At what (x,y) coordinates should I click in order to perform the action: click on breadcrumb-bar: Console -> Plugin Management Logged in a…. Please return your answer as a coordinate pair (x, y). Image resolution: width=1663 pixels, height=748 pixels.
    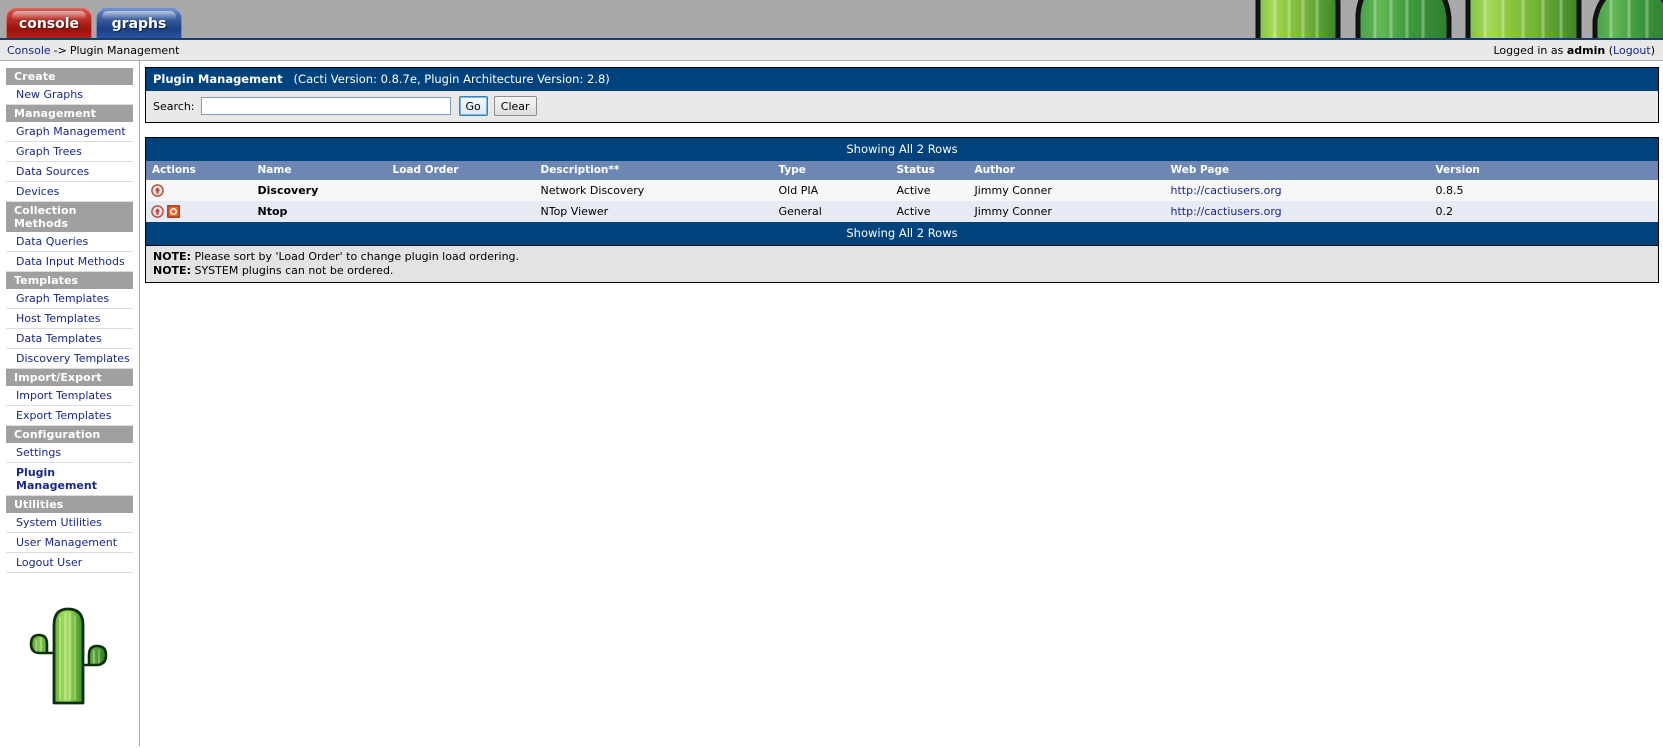
    Looking at the image, I should click on (831, 50).